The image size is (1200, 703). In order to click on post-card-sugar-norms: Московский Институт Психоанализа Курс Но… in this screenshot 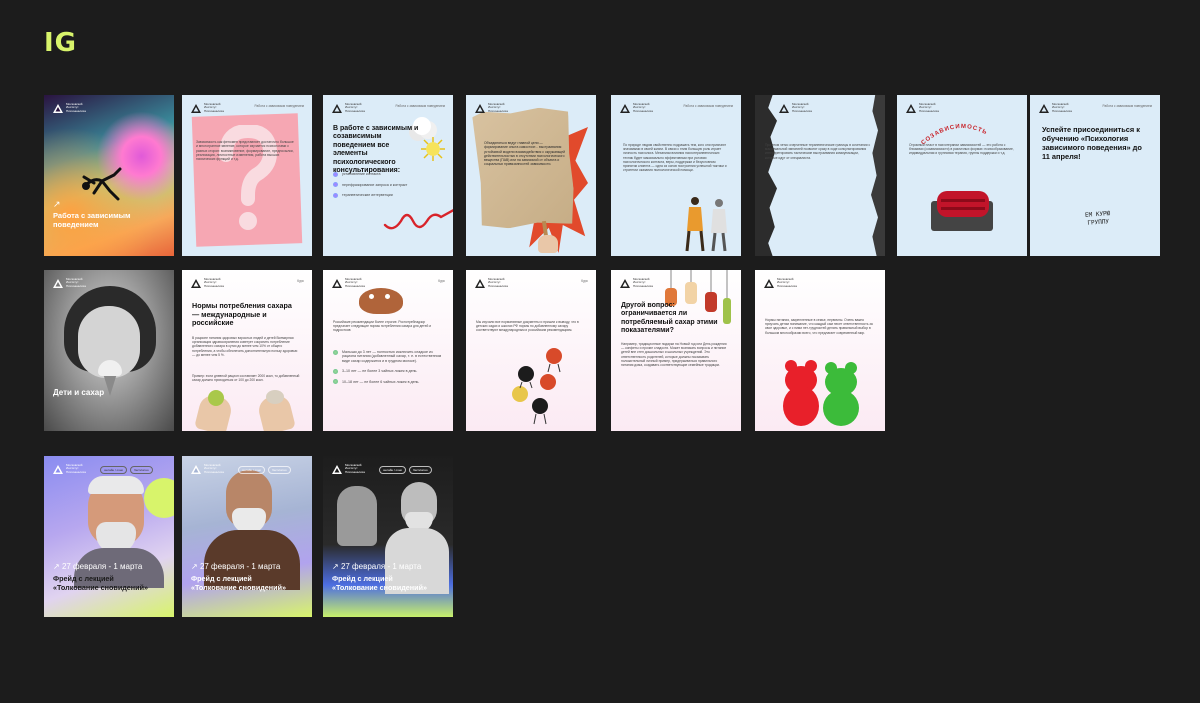, I will do `click(247, 350)`.